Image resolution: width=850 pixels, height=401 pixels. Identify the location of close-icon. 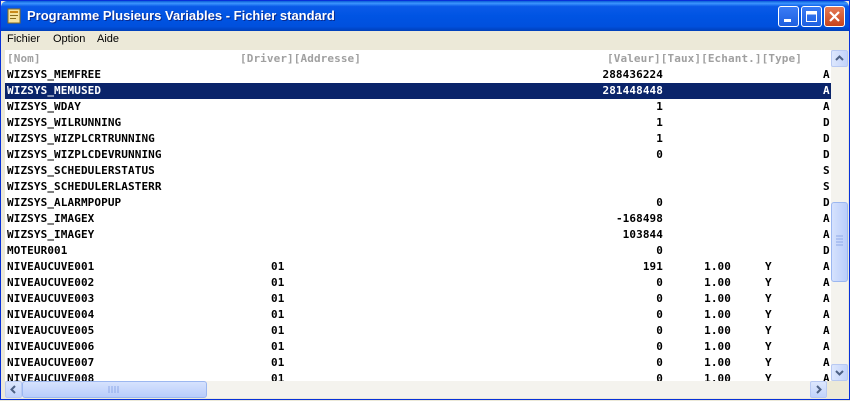
(834, 16).